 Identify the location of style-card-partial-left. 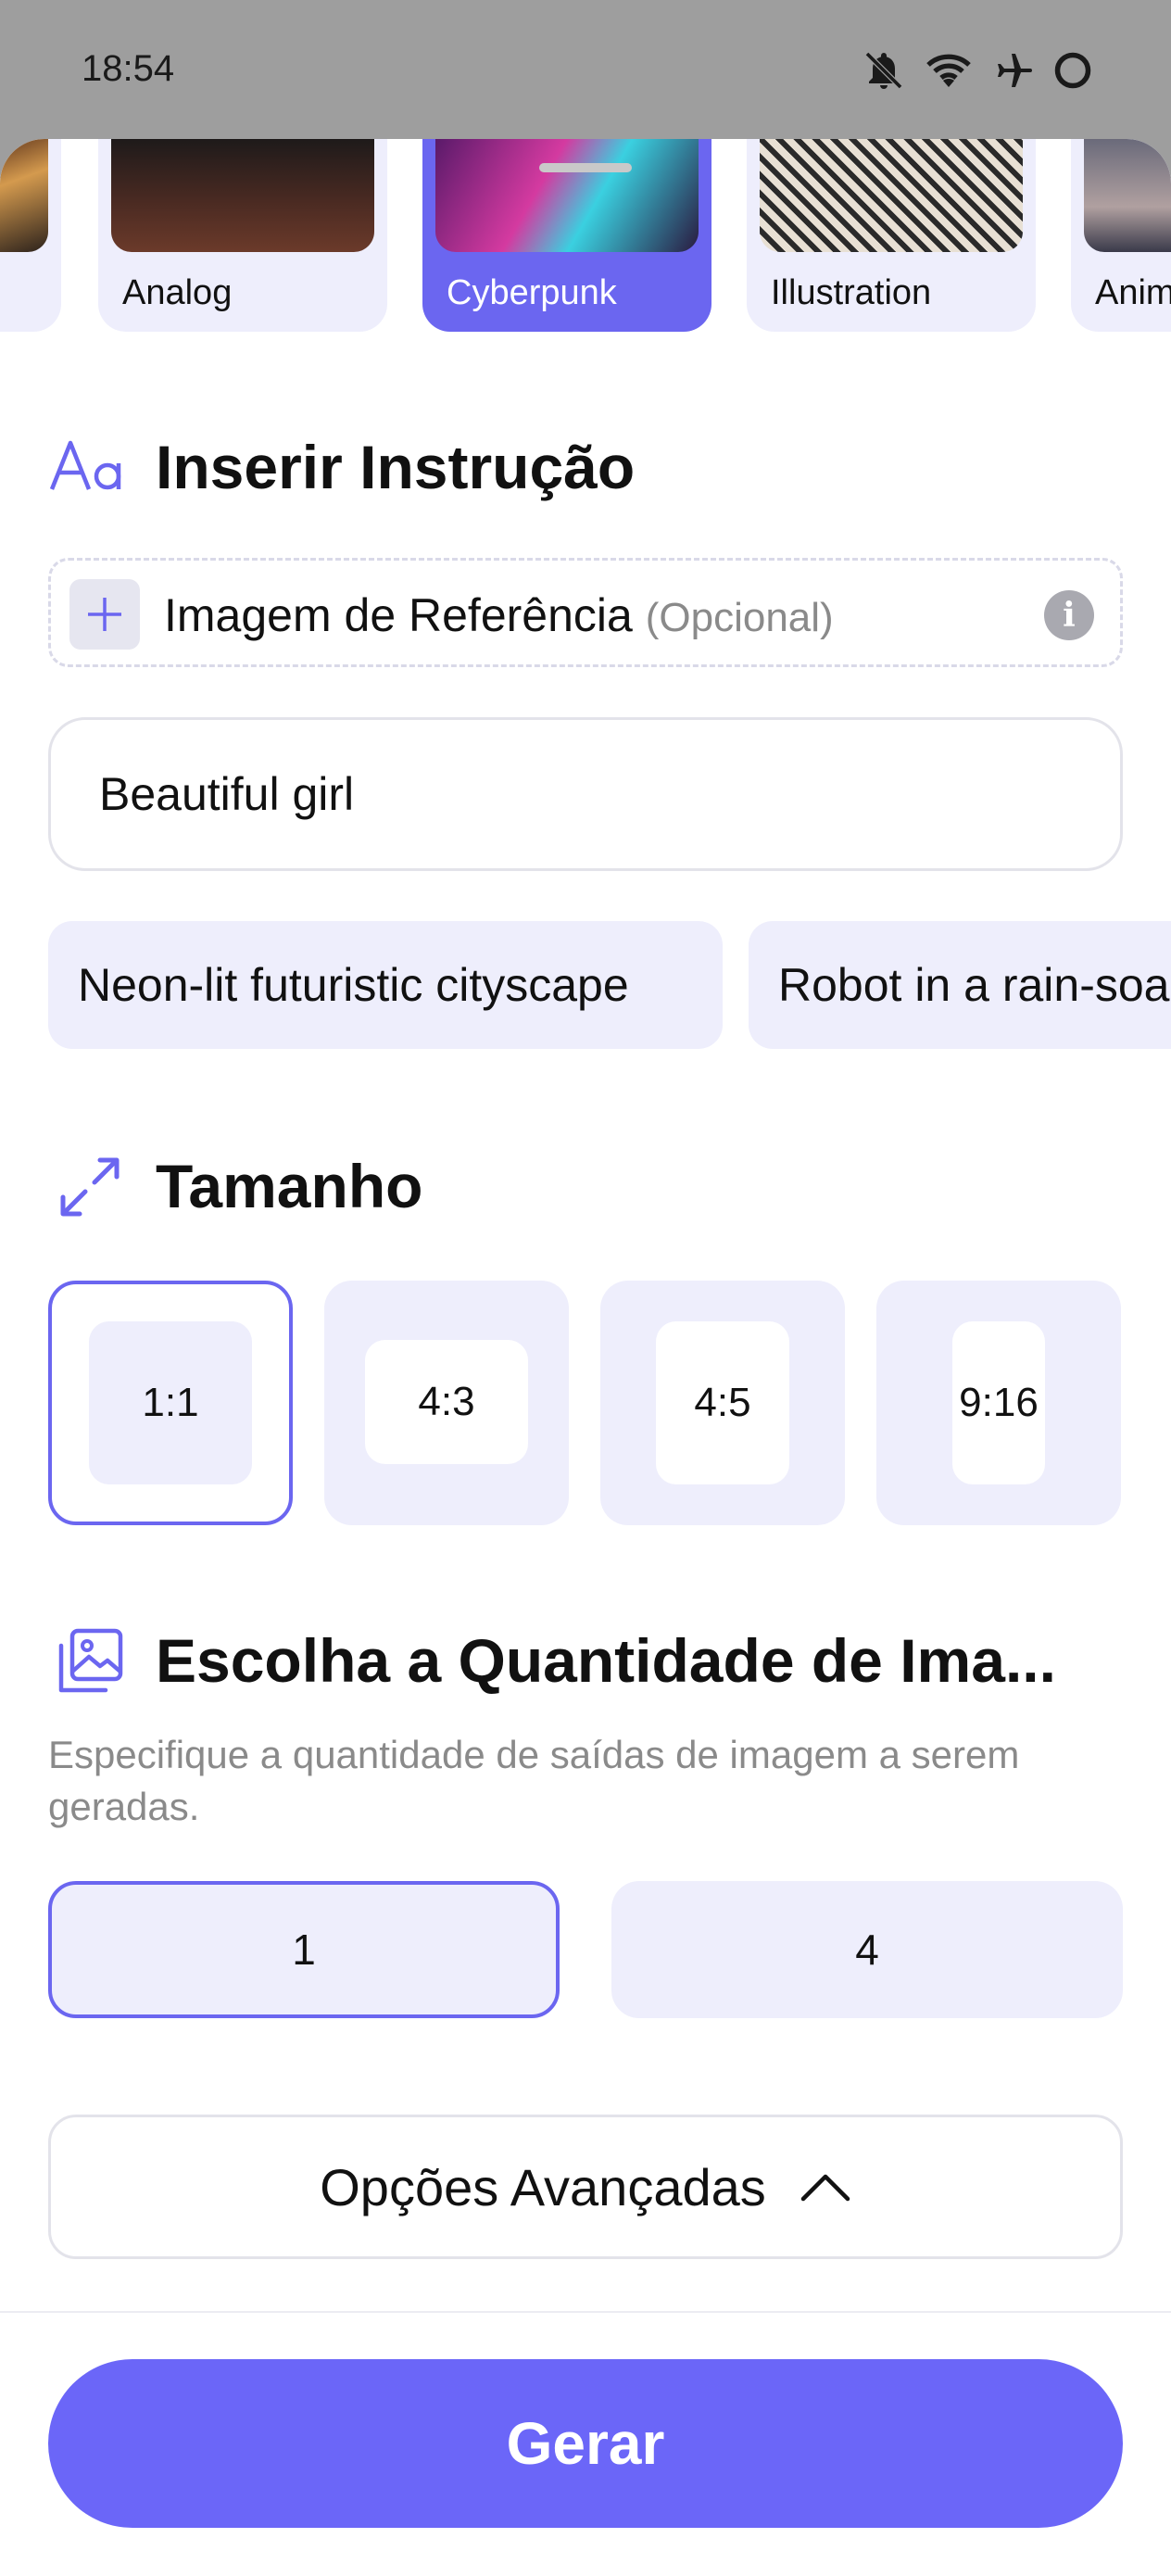
(31, 235).